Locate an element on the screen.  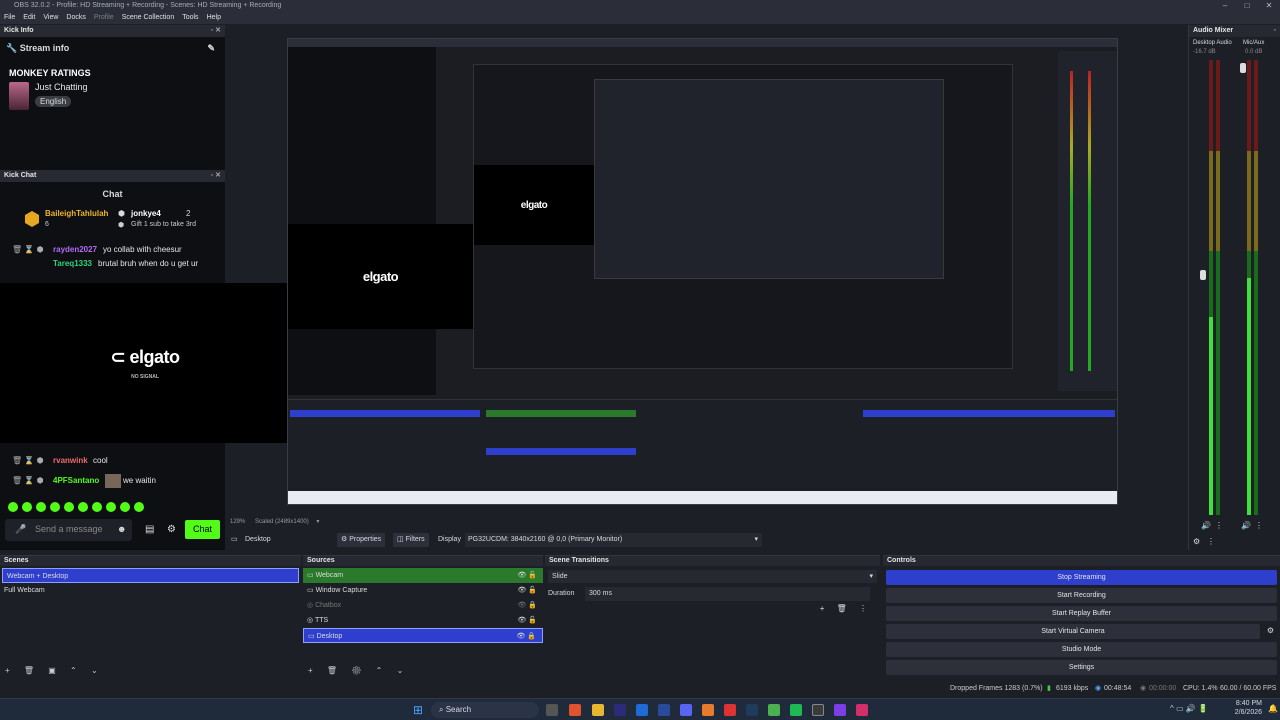
chevron-down-icon: ▾ is located at coordinates (317, 522).